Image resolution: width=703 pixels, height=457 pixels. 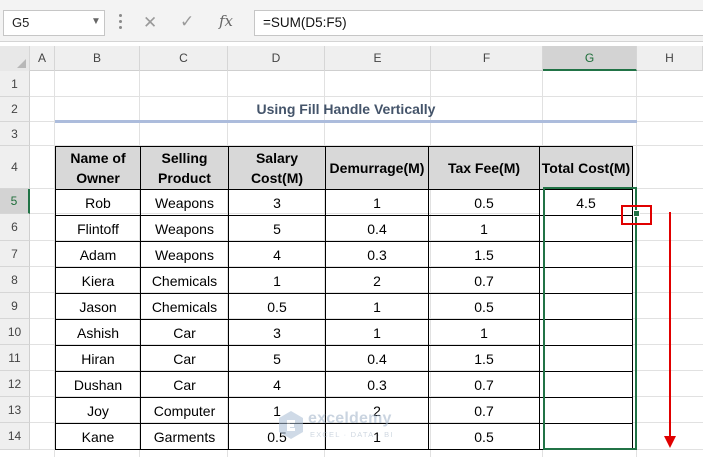 What do you see at coordinates (377, 280) in the screenshot?
I see `table-cell: 2` at bounding box center [377, 280].